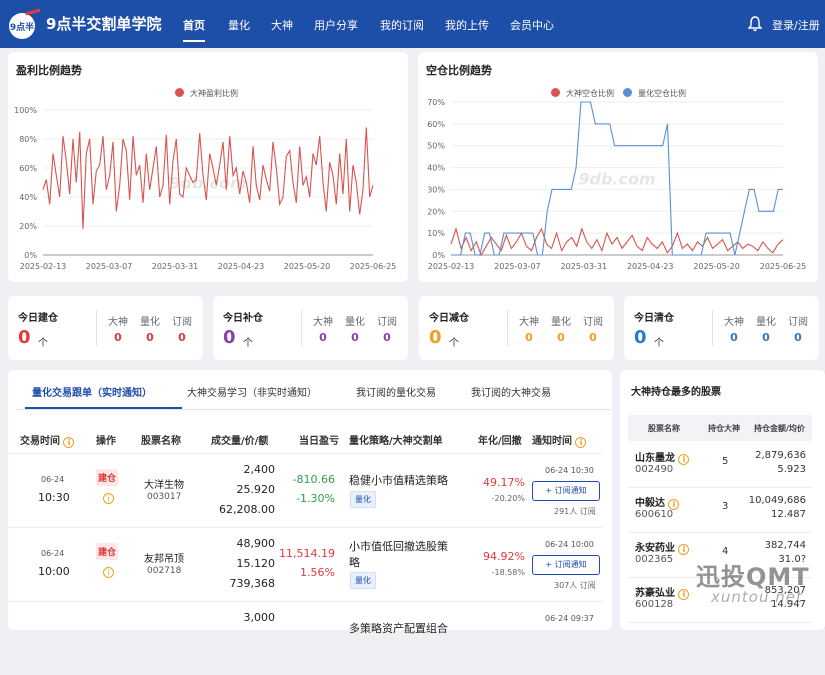  I want to click on annual-return: 94.92%, so click(504, 556).